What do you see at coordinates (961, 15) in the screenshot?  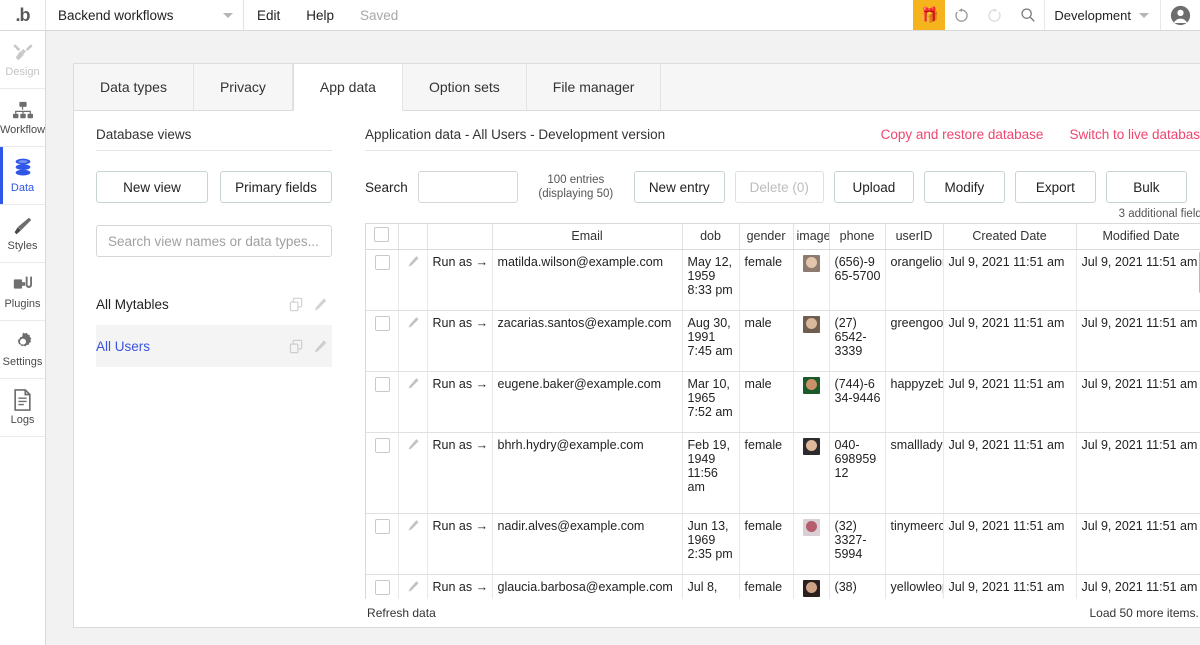 I see `undo-button` at bounding box center [961, 15].